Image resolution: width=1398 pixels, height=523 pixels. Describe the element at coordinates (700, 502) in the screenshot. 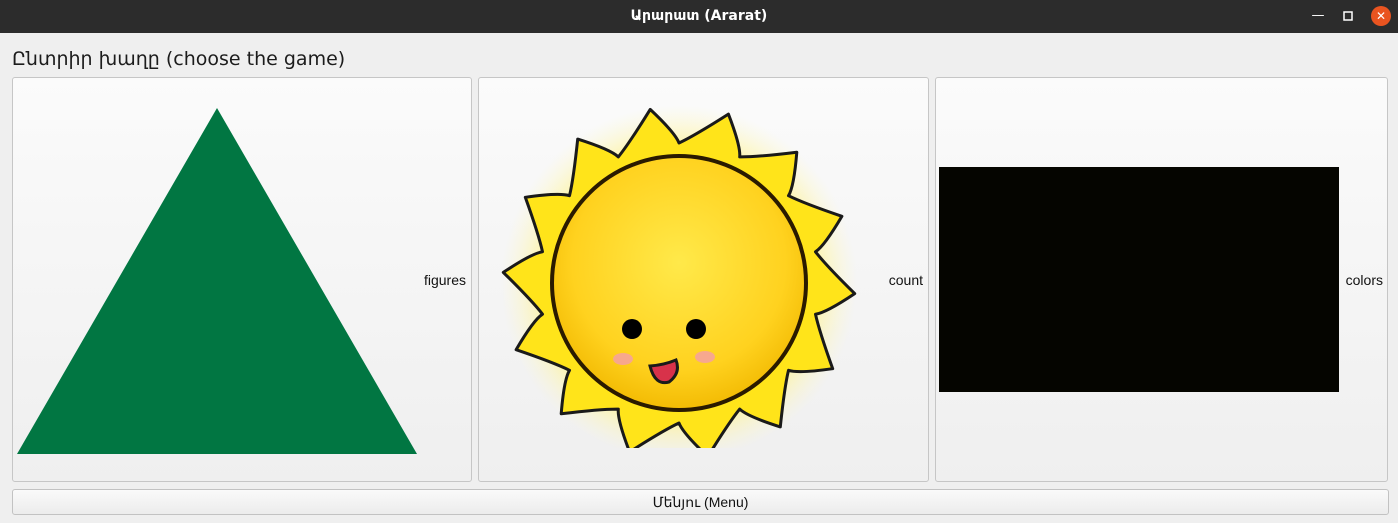

I see `menu-button: Մենյու (Menu)` at that location.